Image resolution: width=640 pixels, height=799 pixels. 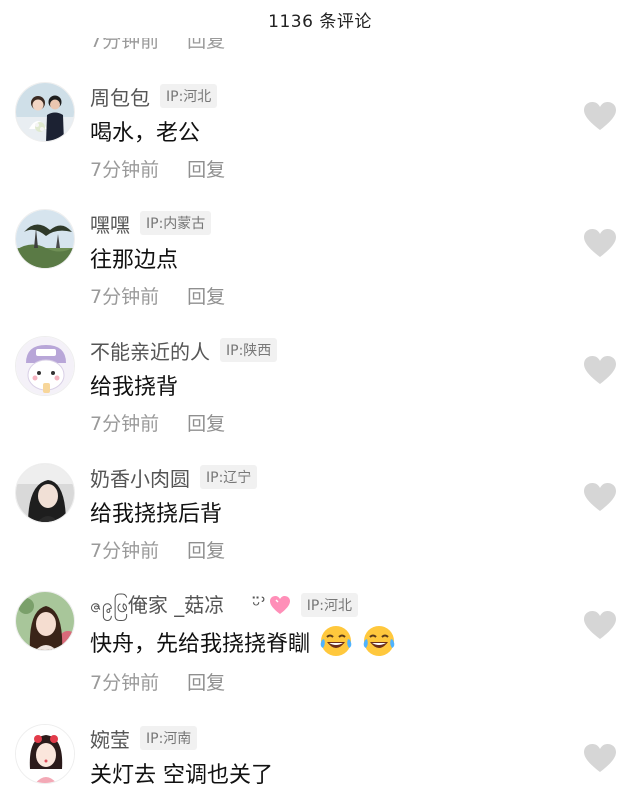 I want to click on nickname: 婉莹, so click(x=110, y=738).